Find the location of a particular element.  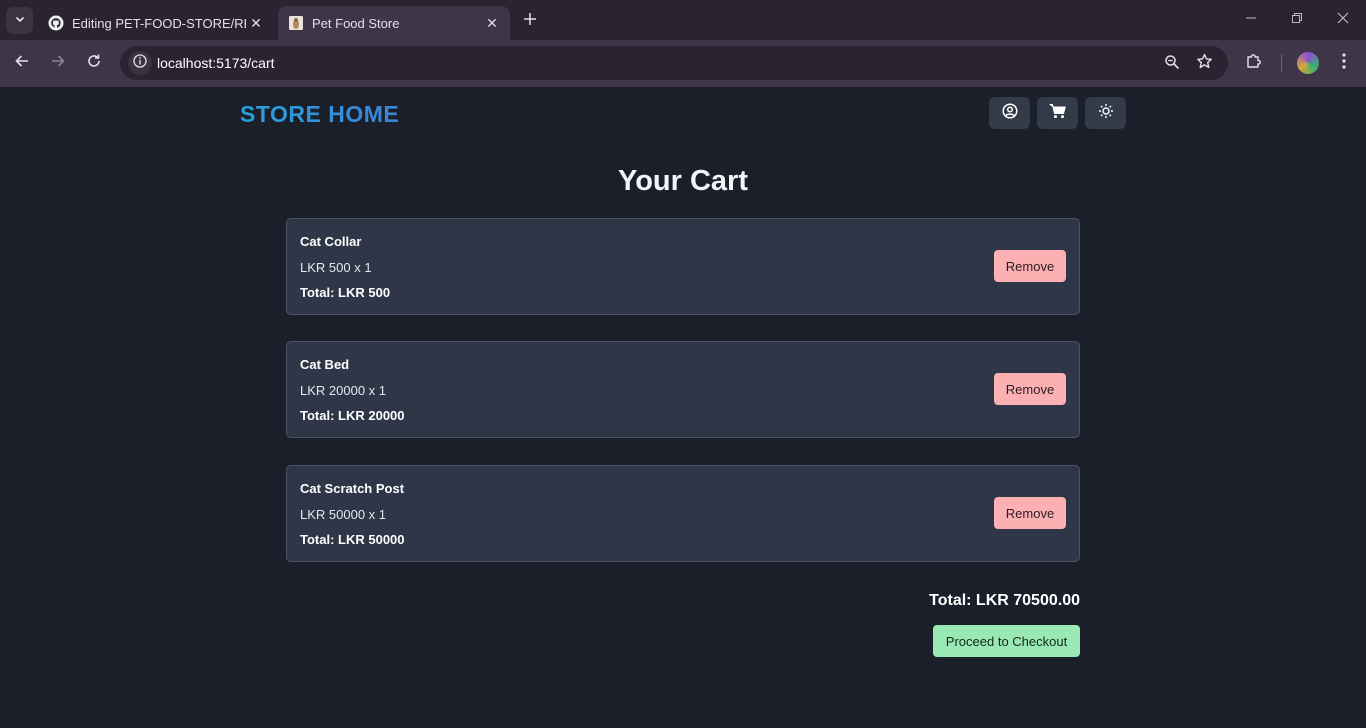

item-price-quantity: LKR 500 x 1 is located at coordinates (336, 267).